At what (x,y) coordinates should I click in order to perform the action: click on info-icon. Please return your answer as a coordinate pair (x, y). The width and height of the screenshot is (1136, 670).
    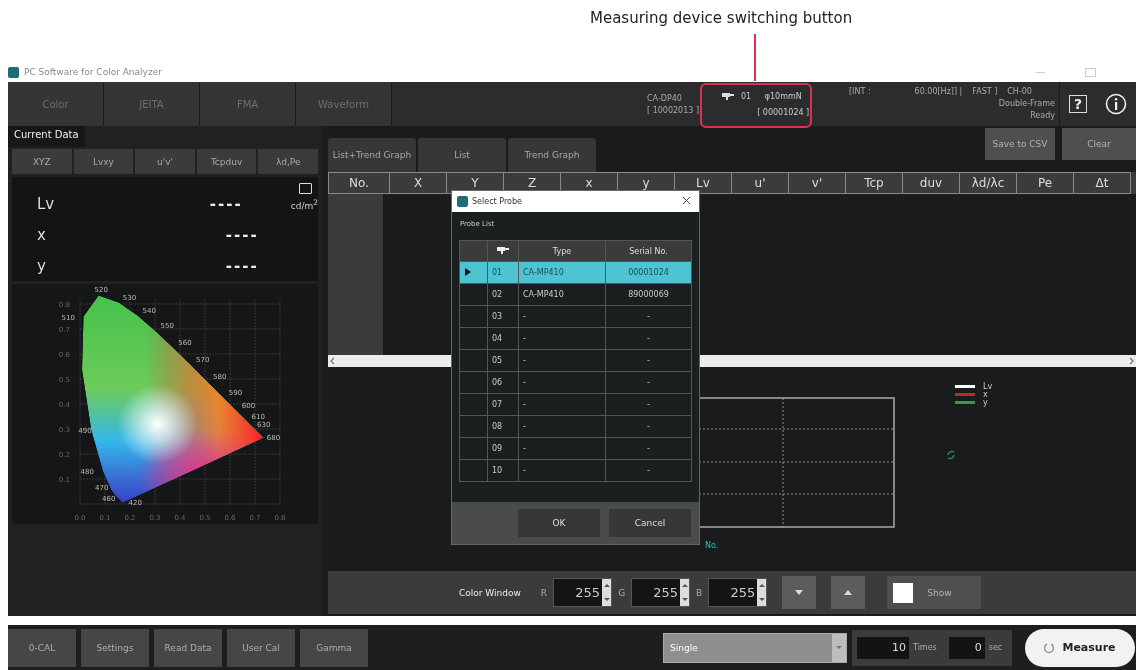
    Looking at the image, I should click on (1116, 104).